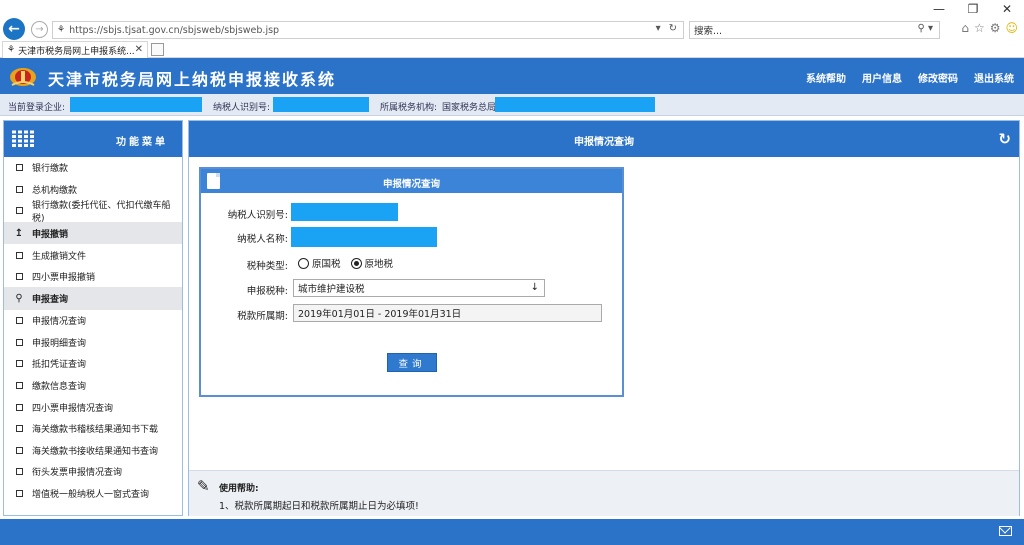 The height and width of the screenshot is (545, 1024). I want to click on browser-toolbar: ⌂ ☆ ⚙ ☺, so click(989, 28).